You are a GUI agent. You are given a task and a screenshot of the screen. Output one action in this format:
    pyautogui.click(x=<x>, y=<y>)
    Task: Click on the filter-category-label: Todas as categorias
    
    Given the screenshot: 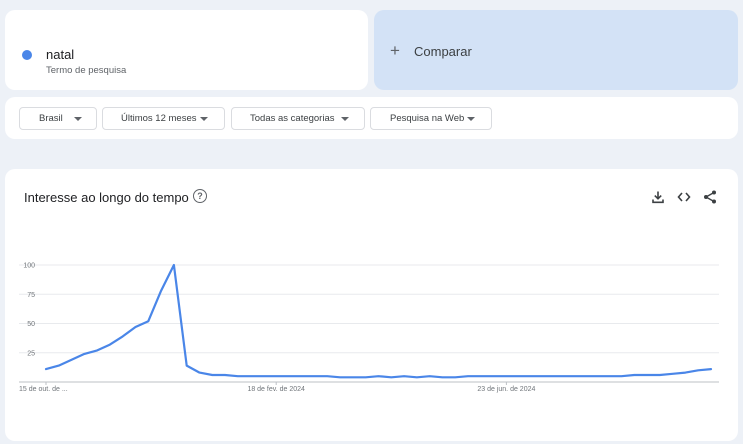 What is the action you would take?
    pyautogui.click(x=292, y=118)
    